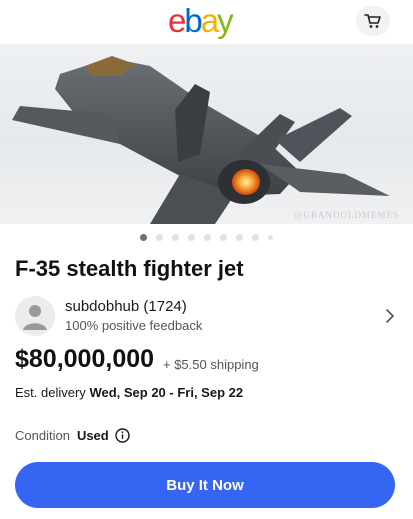 Image resolution: width=413 pixels, height=519 pixels. I want to click on estimated-delivery: Est. delivery Wed, Sep 20 - Fri, Sep 22, so click(129, 392).